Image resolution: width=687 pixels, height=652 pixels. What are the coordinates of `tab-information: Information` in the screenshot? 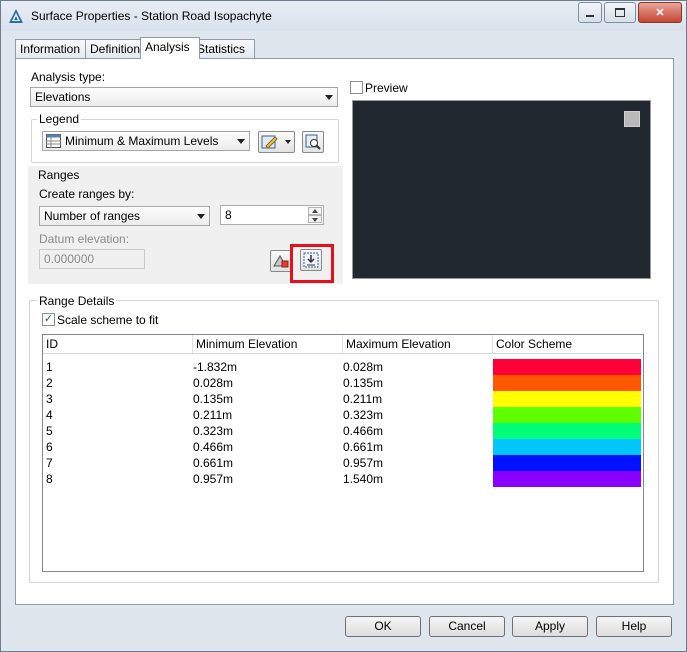 It's located at (55, 48).